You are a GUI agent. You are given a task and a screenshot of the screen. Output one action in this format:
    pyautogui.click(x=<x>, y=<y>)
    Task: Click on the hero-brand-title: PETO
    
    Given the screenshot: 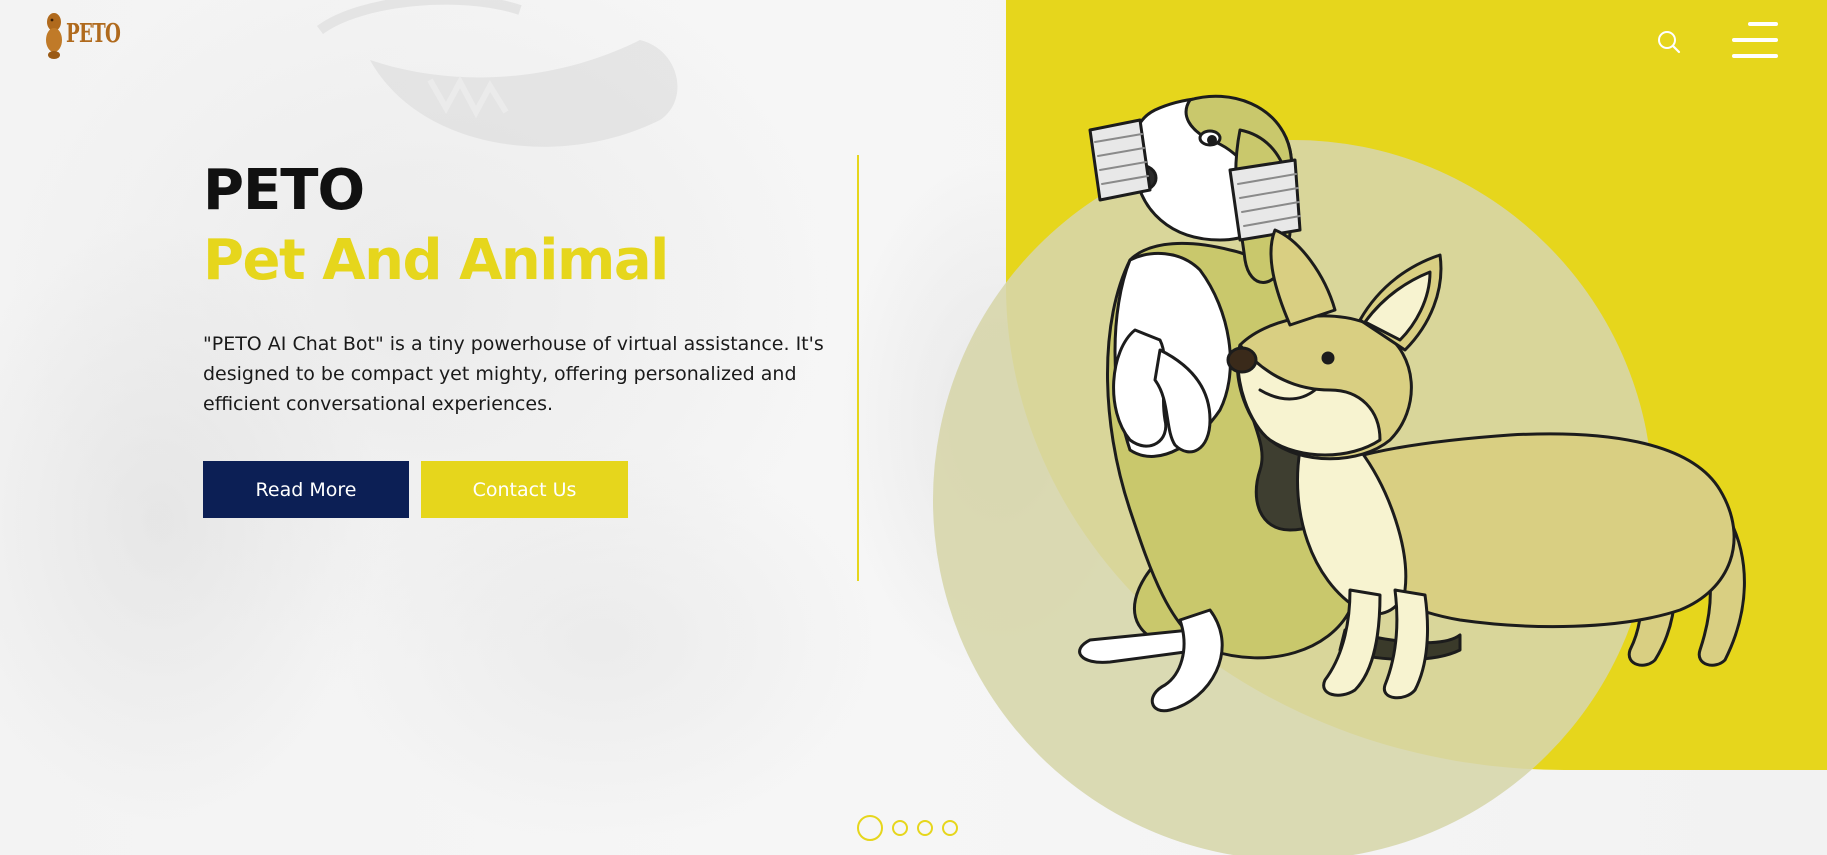 What is the action you would take?
    pyautogui.click(x=284, y=190)
    